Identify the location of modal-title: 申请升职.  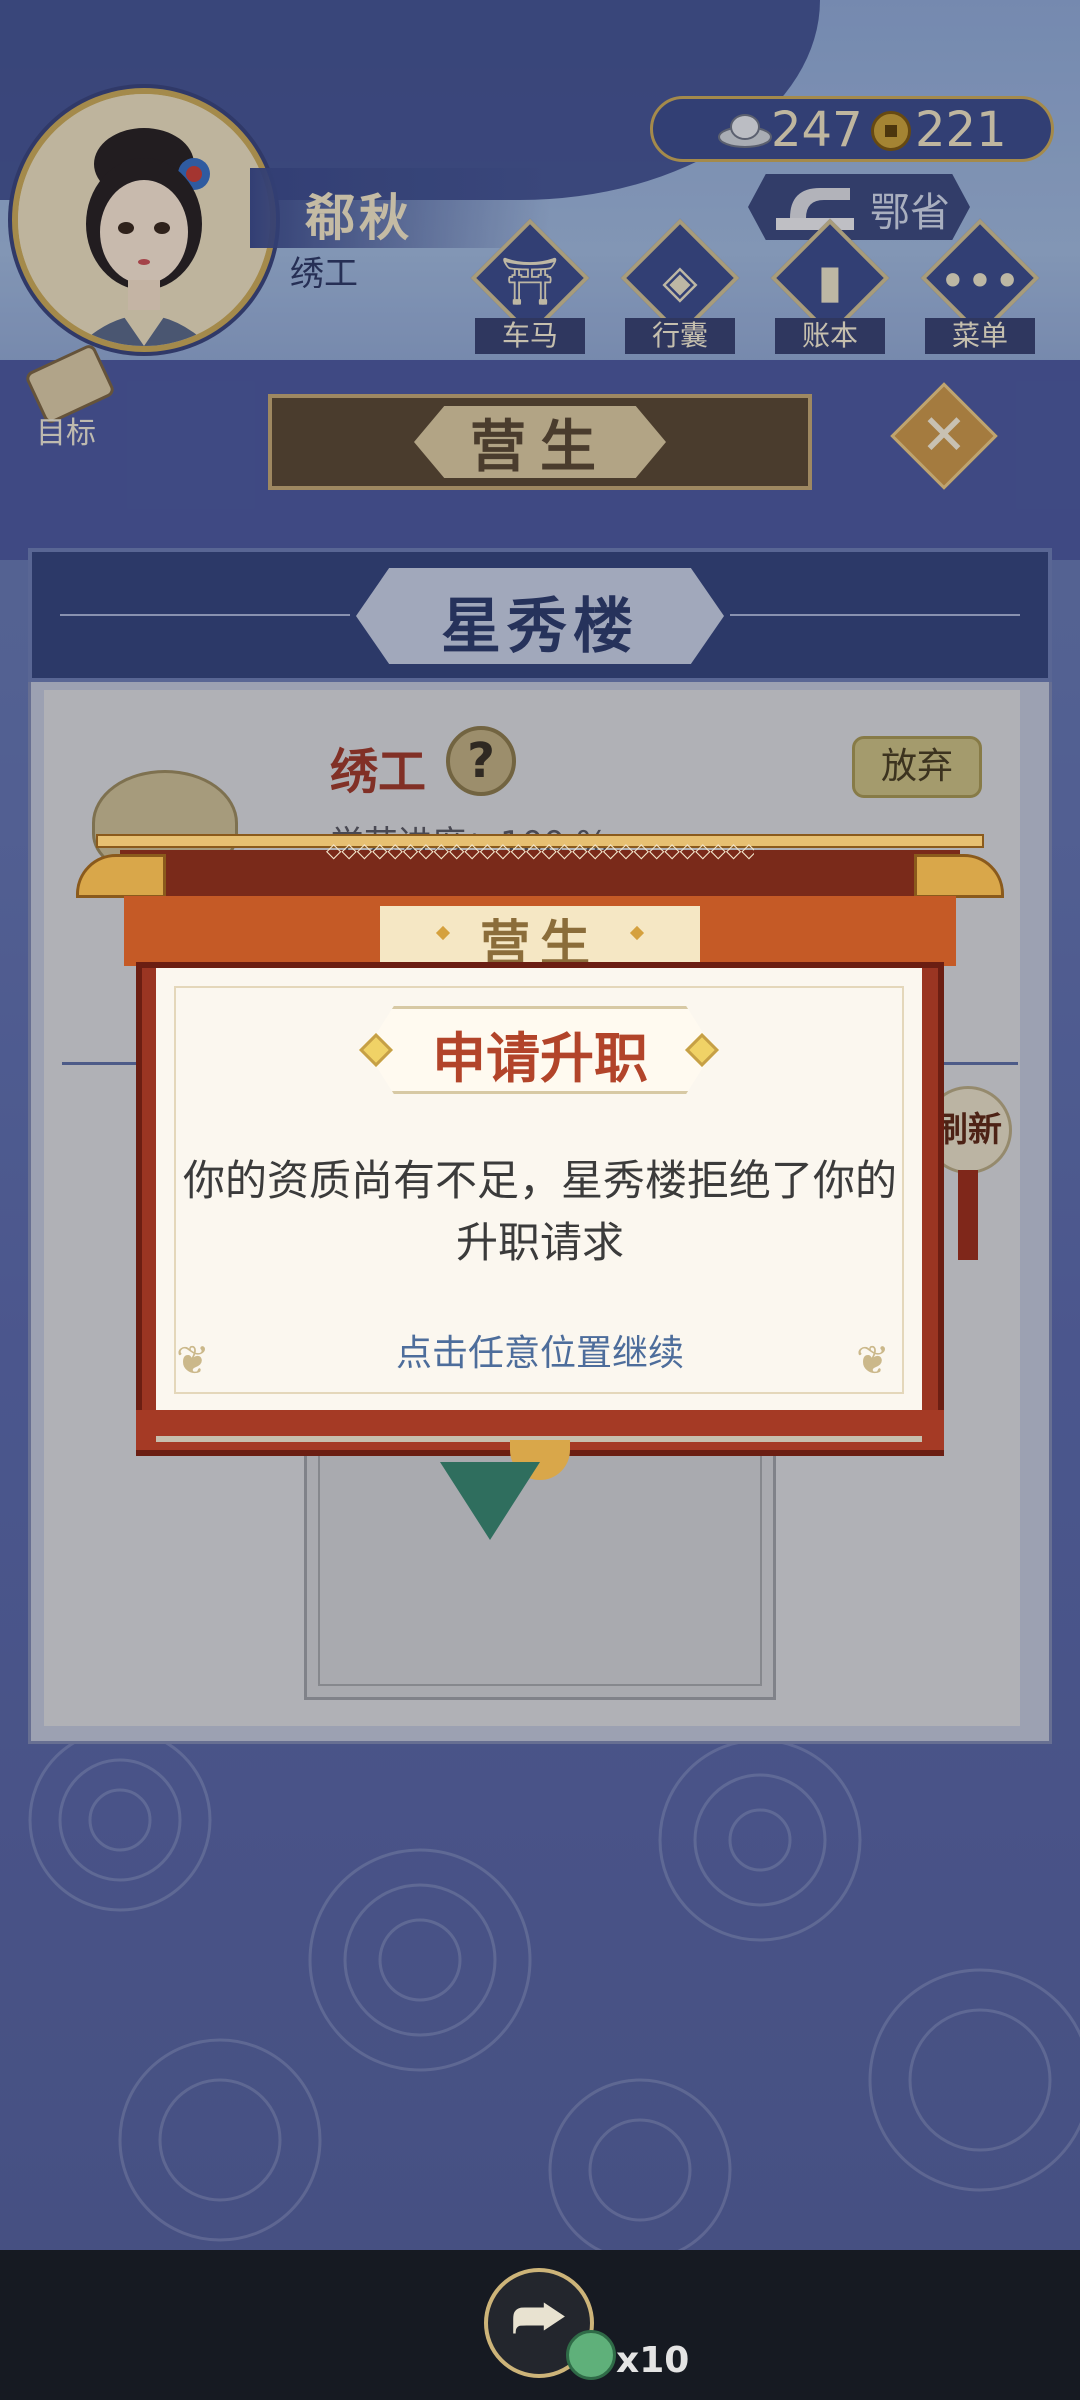
(540, 1058).